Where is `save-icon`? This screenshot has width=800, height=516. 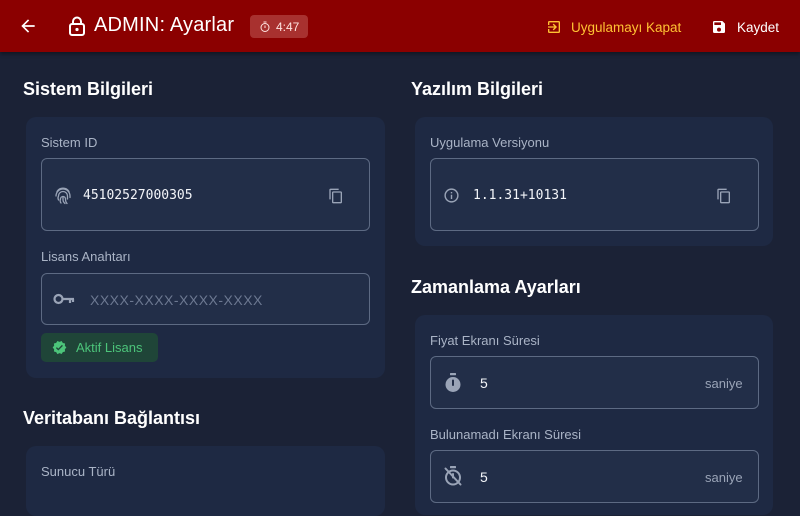 save-icon is located at coordinates (719, 27).